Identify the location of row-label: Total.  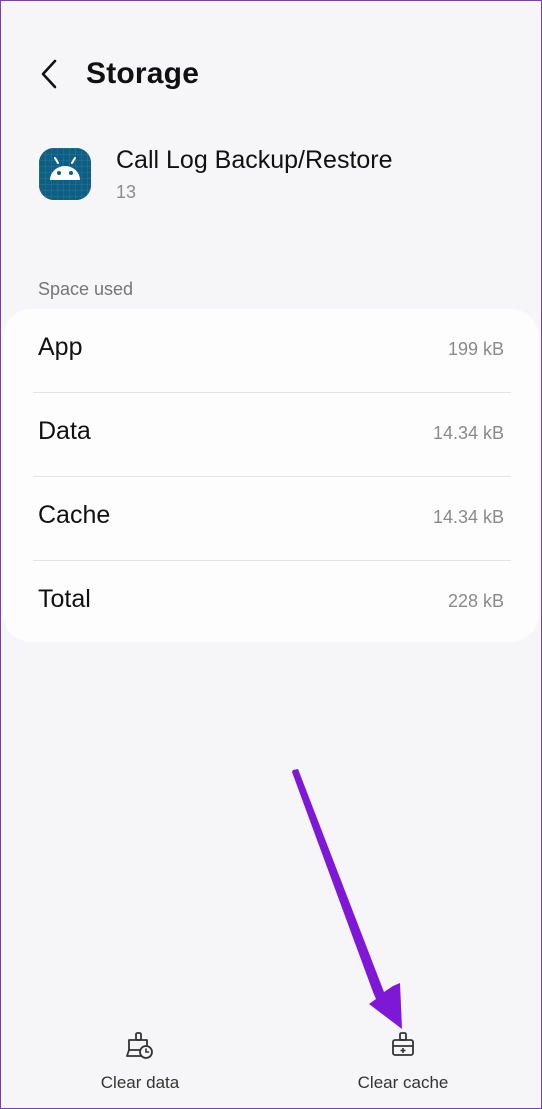
(64, 599).